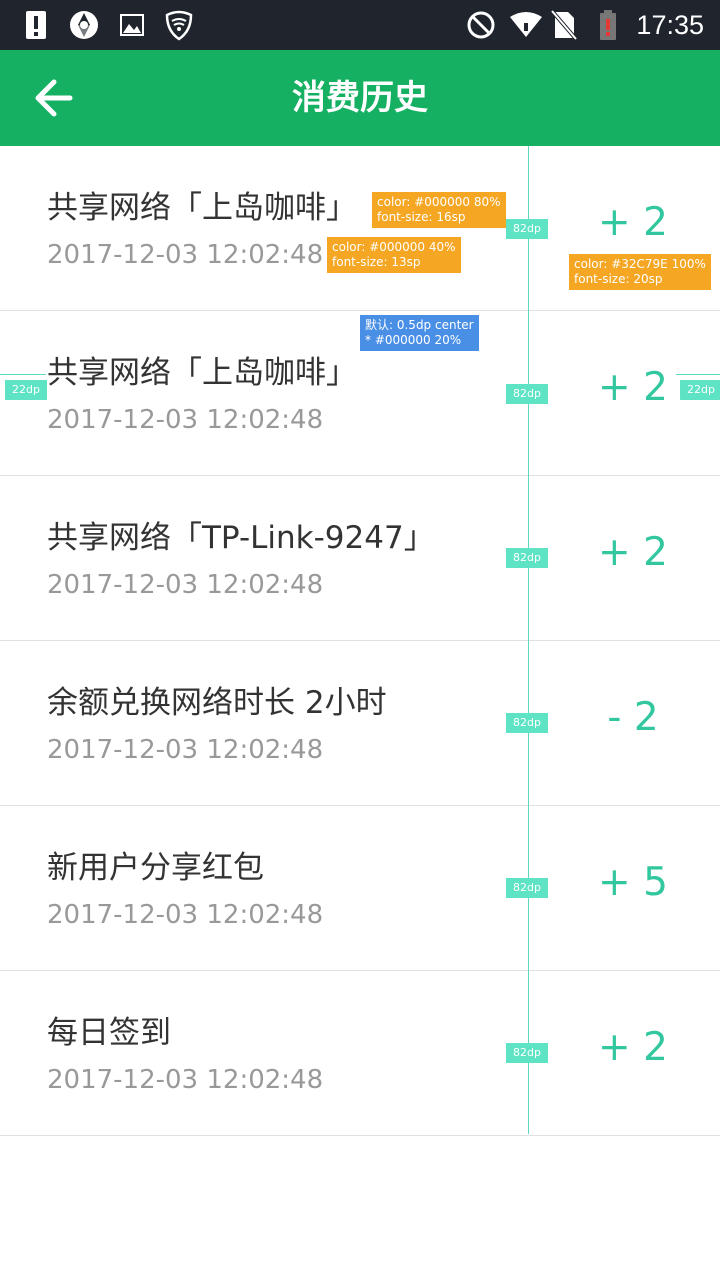  What do you see at coordinates (394, 255) in the screenshot?
I see `spec-time-note: color: #000000 40% font-size: 13sp` at bounding box center [394, 255].